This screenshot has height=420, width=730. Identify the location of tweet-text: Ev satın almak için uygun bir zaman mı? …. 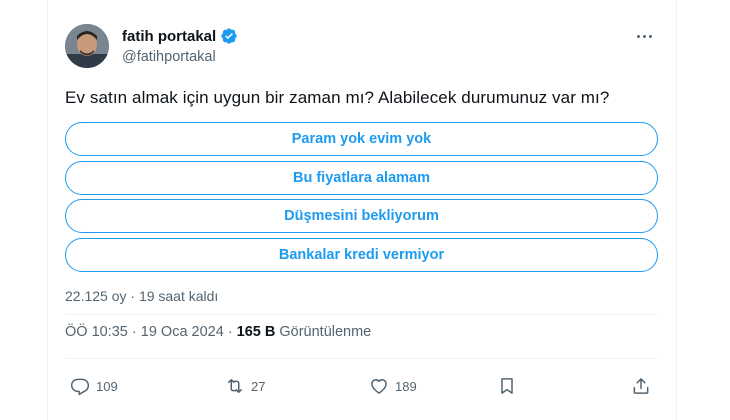
(337, 97).